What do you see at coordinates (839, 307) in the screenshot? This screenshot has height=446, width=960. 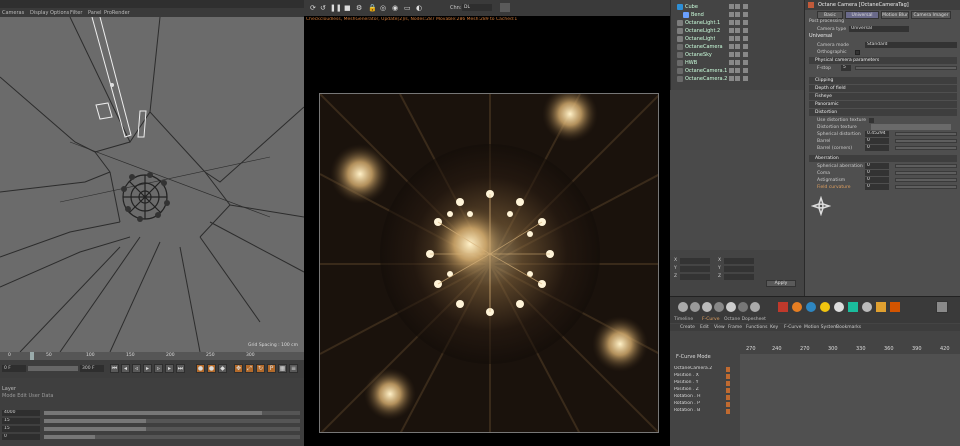 I see `octane-sky-icon` at bounding box center [839, 307].